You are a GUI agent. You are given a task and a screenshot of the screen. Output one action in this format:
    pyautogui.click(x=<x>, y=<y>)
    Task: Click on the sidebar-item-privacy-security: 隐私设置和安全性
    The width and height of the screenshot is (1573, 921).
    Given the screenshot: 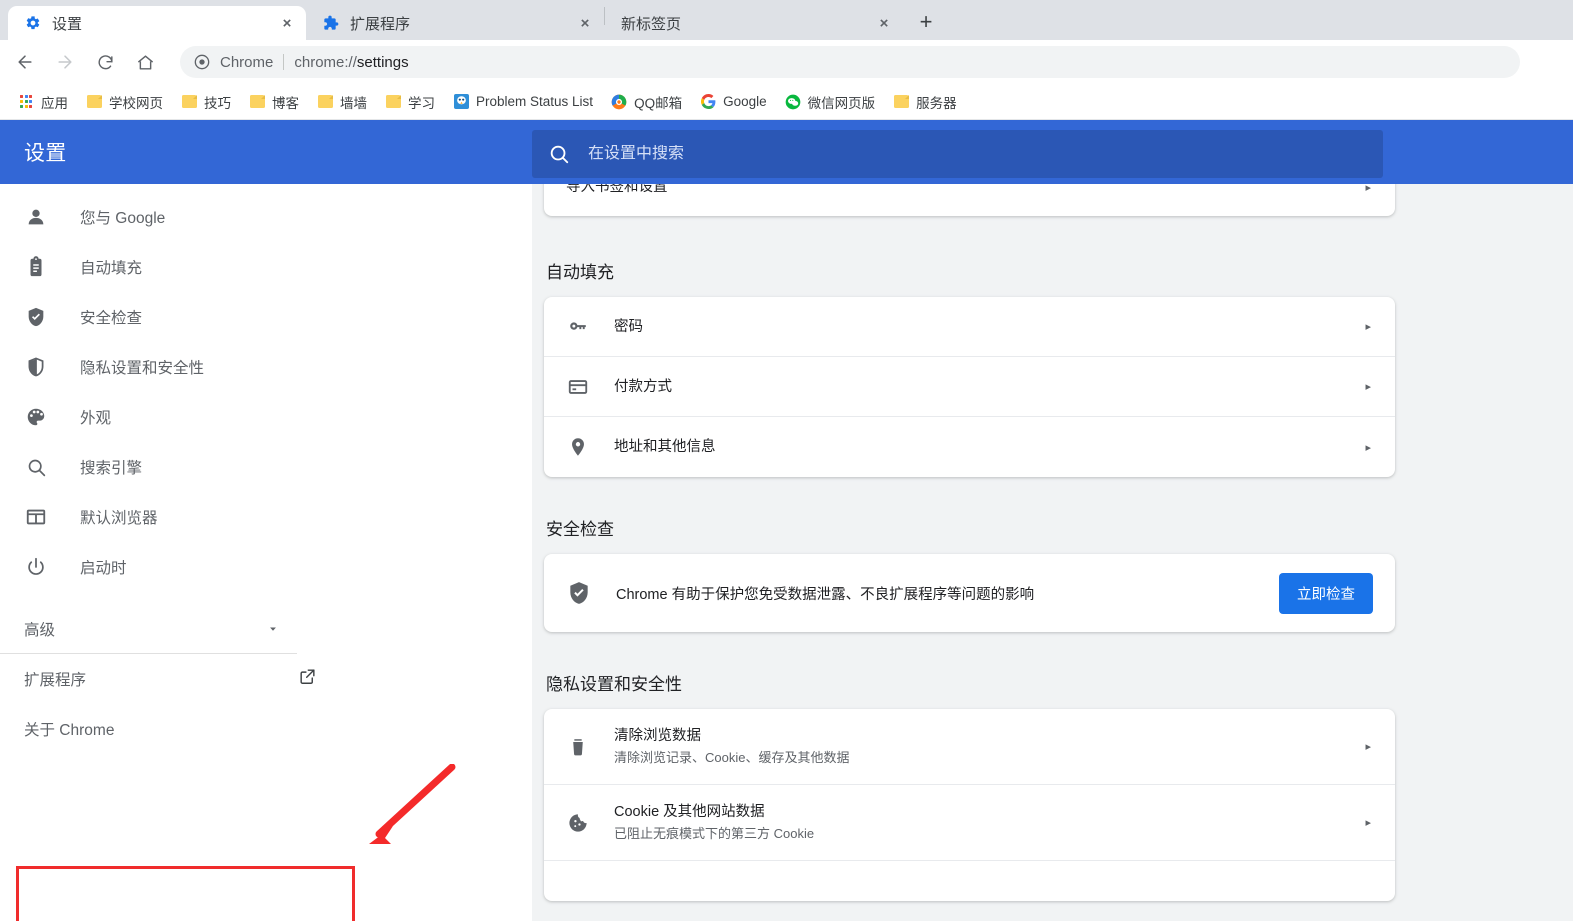 What is the action you would take?
    pyautogui.click(x=266, y=367)
    